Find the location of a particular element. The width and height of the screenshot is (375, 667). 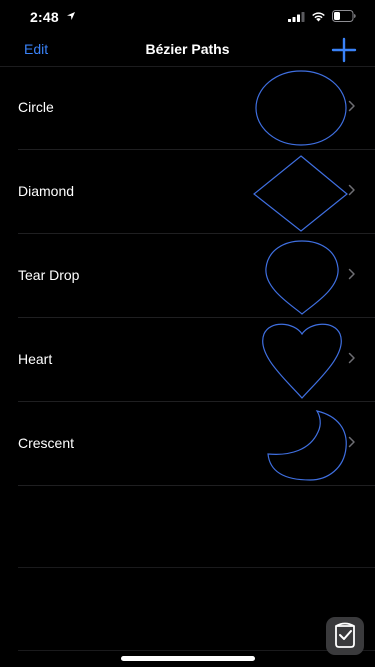

home-indicator is located at coordinates (188, 658).